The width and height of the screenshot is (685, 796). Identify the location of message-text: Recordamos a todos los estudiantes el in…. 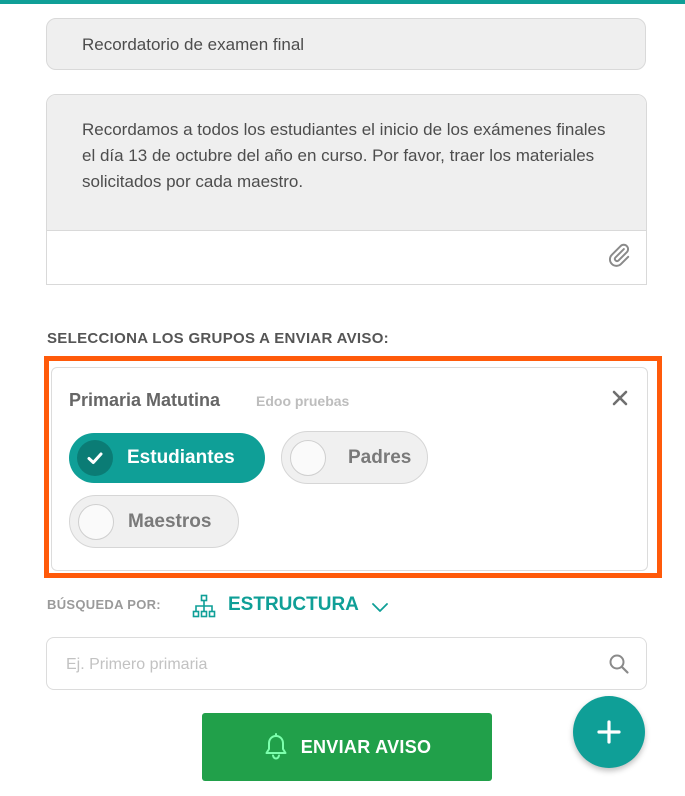
(346, 163).